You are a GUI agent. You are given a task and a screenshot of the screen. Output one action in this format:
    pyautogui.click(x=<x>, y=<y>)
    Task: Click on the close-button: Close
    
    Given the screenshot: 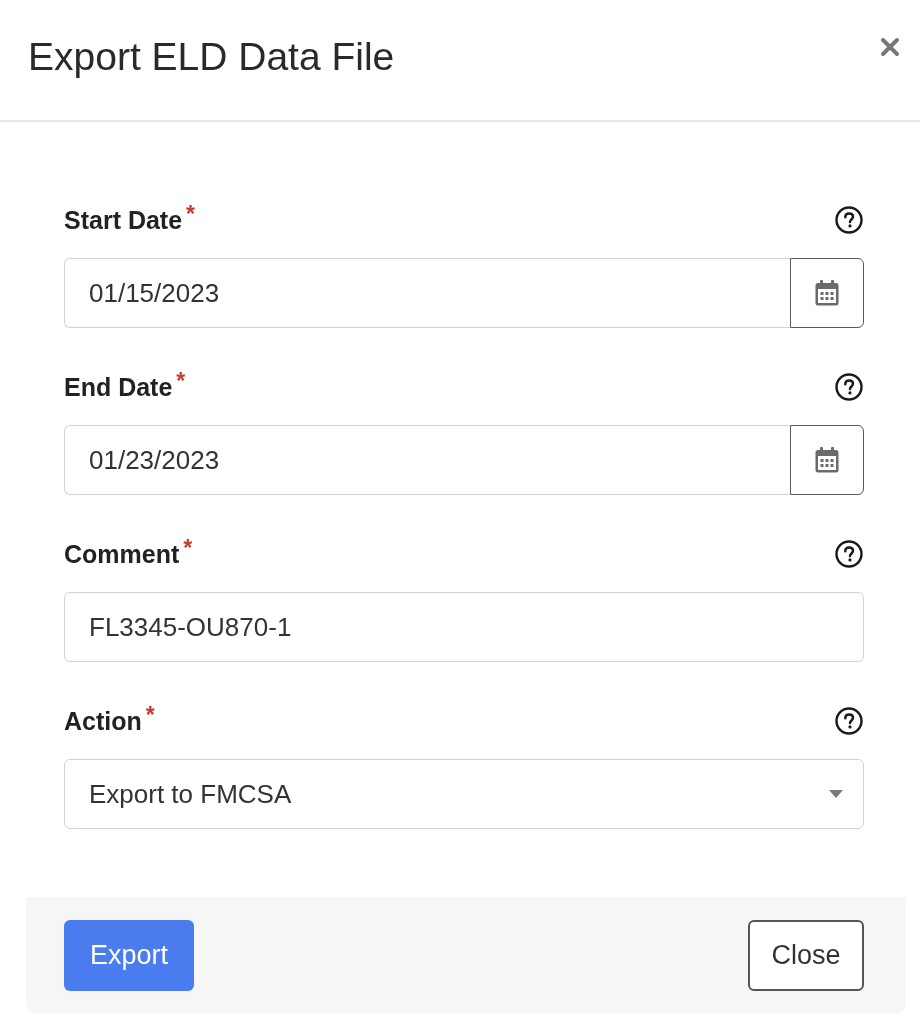 What is the action you would take?
    pyautogui.click(x=806, y=955)
    